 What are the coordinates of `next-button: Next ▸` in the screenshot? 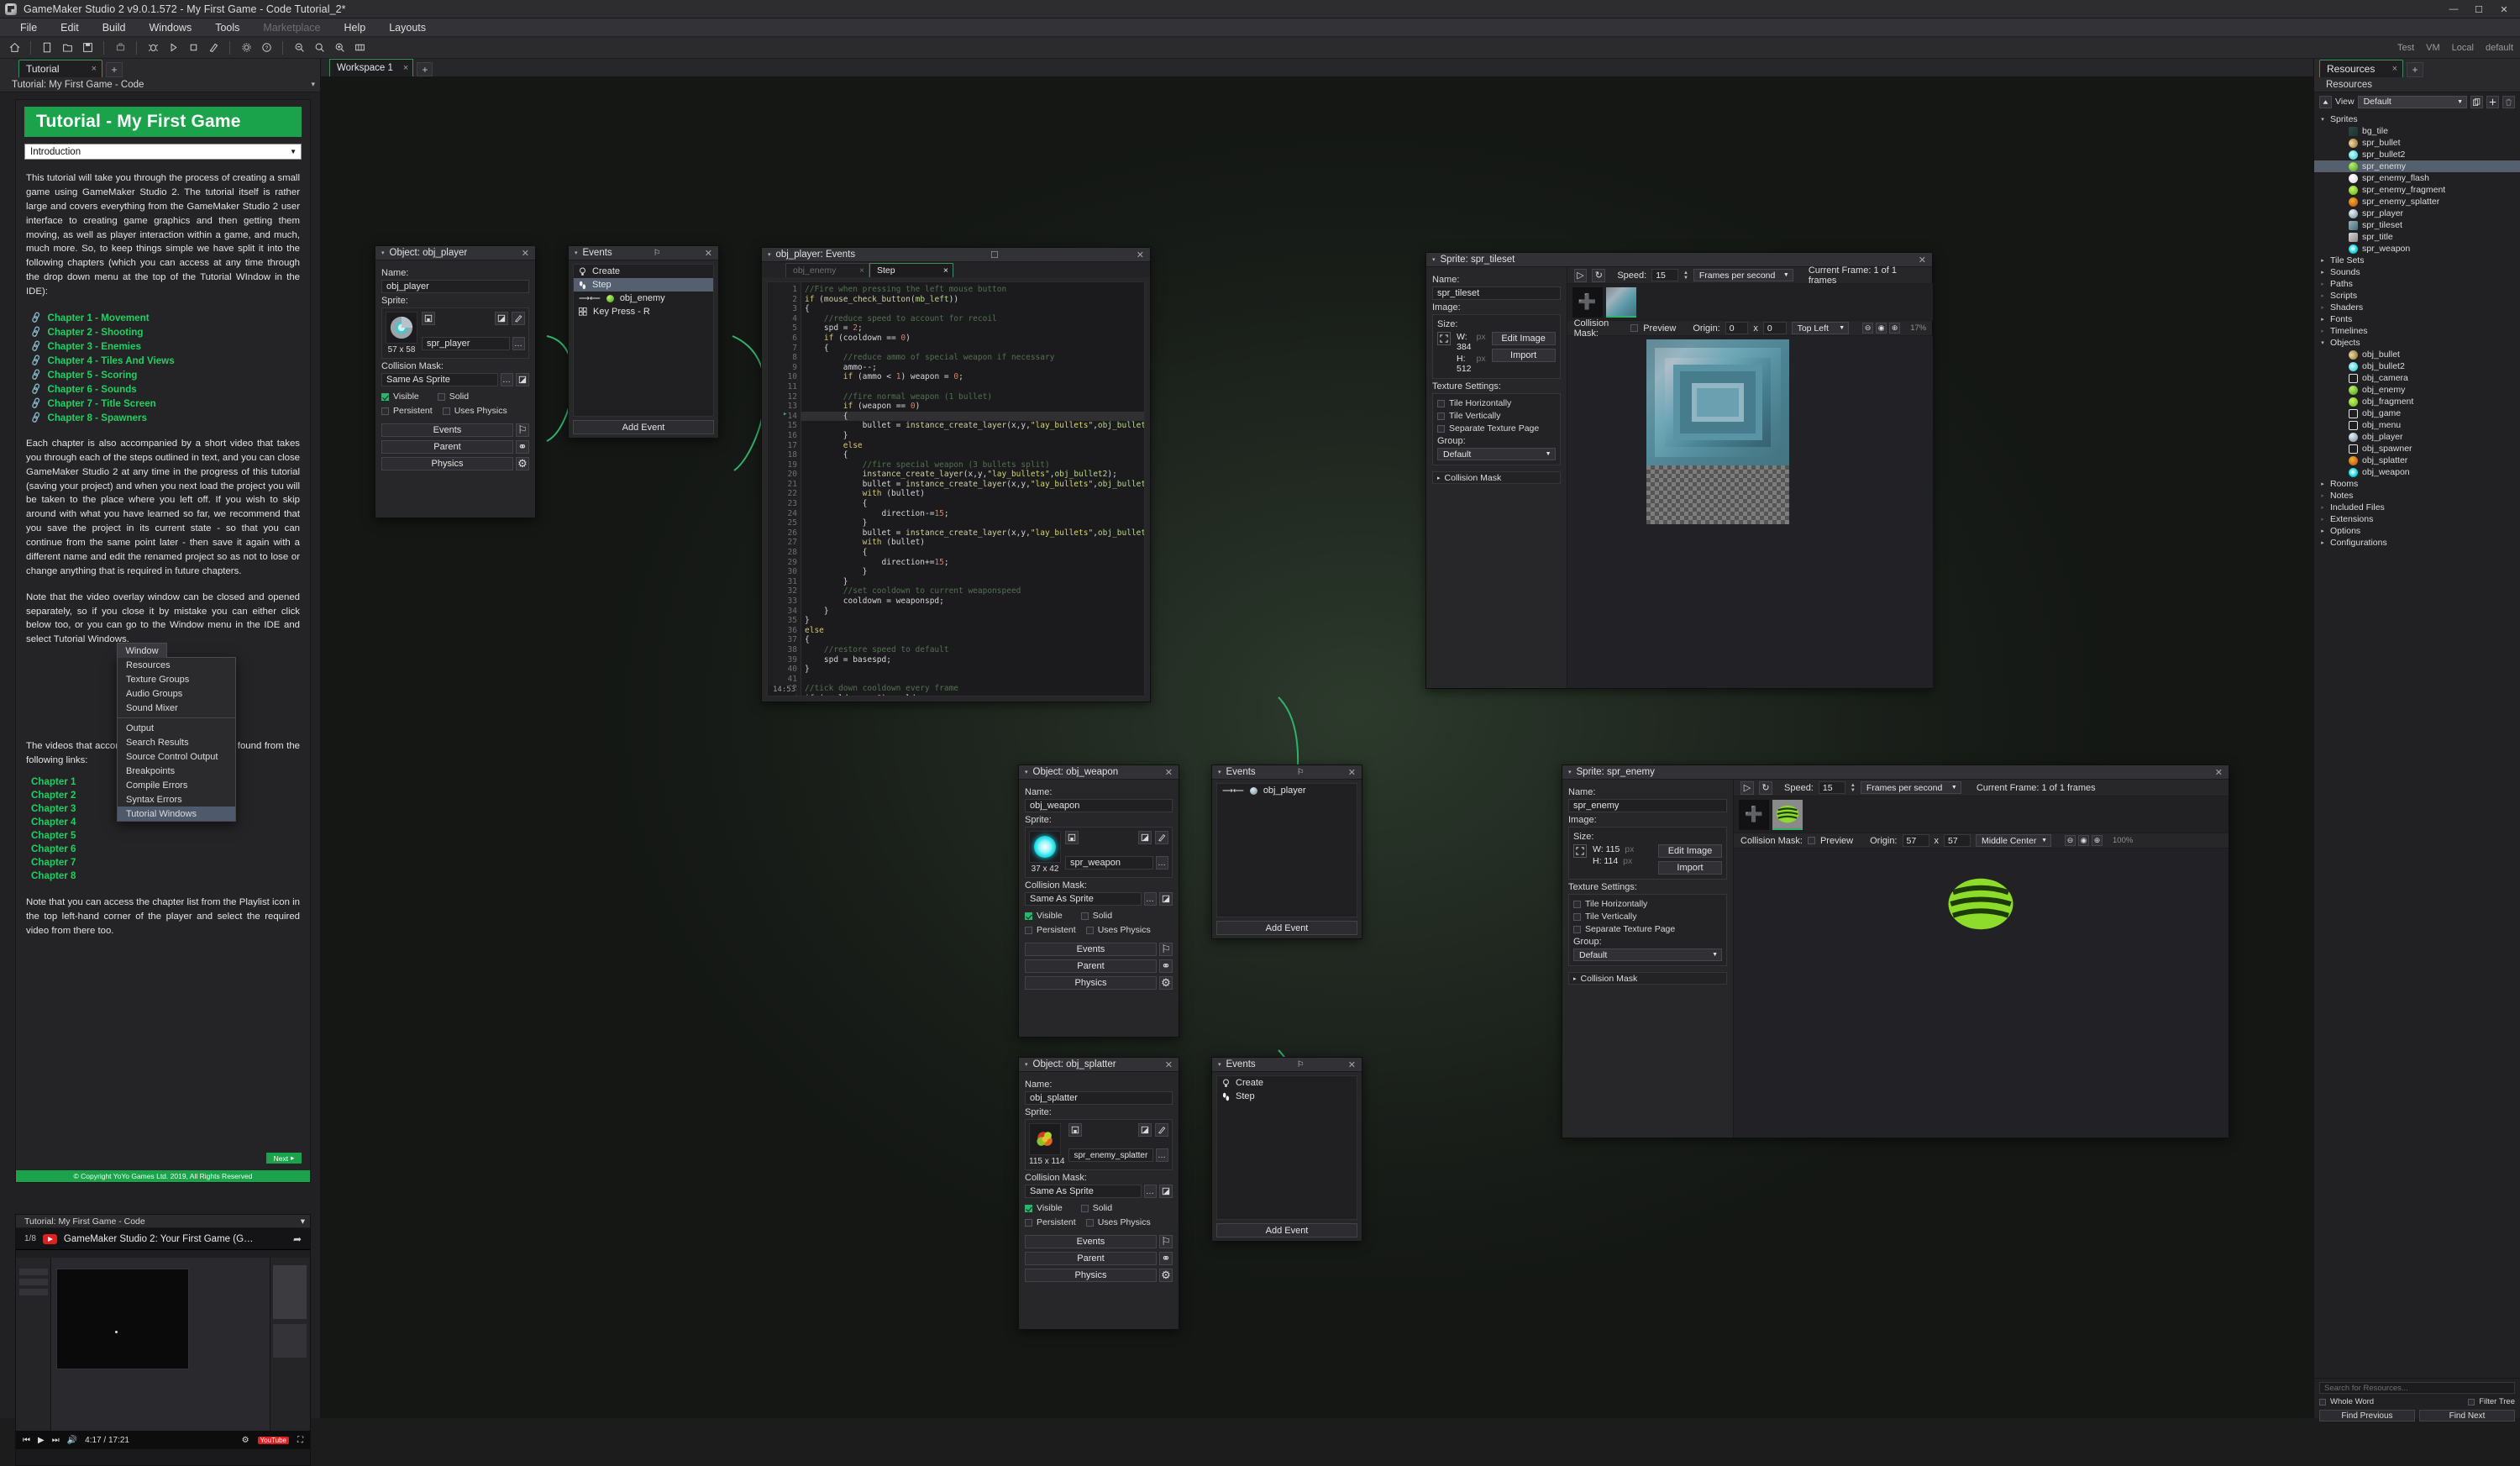 It's located at (284, 1158).